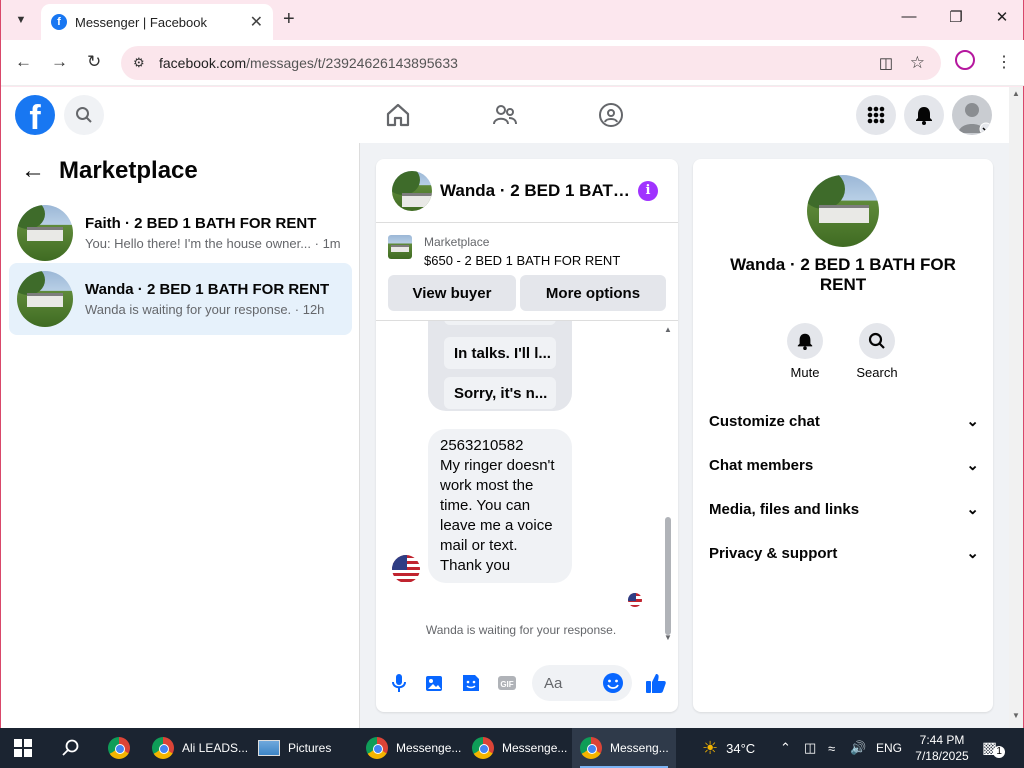 Image resolution: width=1024 pixels, height=768 pixels. I want to click on reload-icon: ↻, so click(94, 62).